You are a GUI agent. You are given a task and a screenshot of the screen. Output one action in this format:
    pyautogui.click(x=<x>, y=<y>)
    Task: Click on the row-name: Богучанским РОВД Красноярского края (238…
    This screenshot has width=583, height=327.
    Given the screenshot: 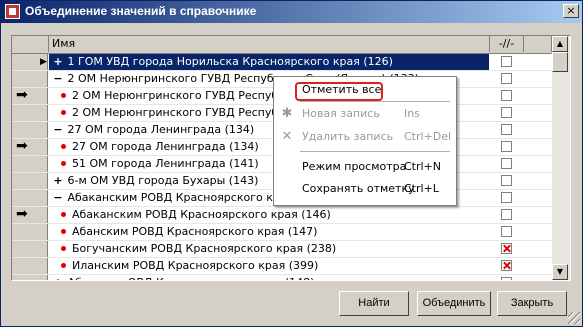 What is the action you would take?
    pyautogui.click(x=269, y=249)
    